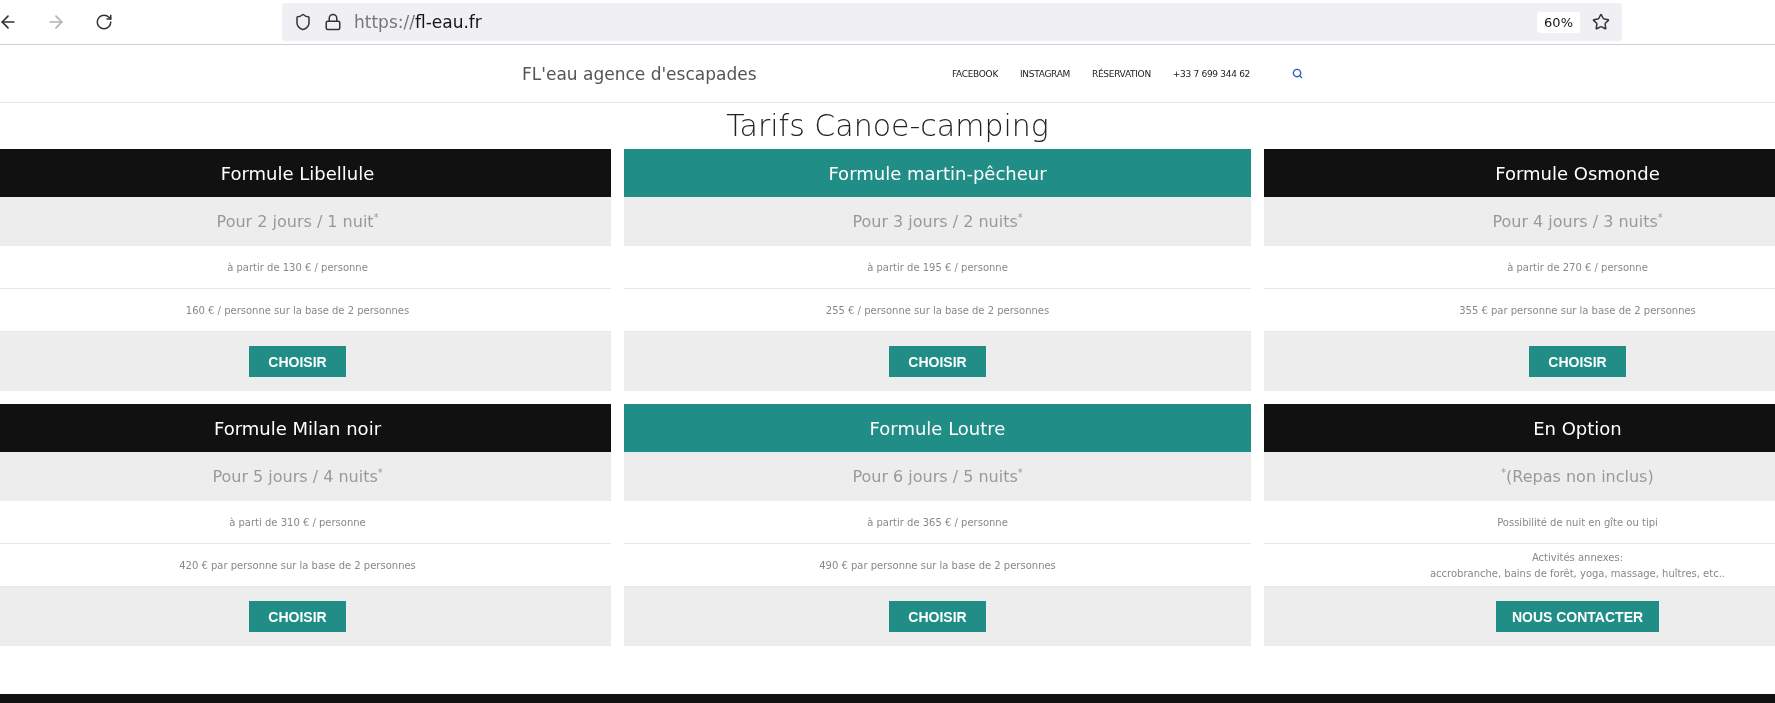 This screenshot has height=703, width=1775. What do you see at coordinates (937, 267) in the screenshot?
I see `card-detail: à partir de 195 € / personne` at bounding box center [937, 267].